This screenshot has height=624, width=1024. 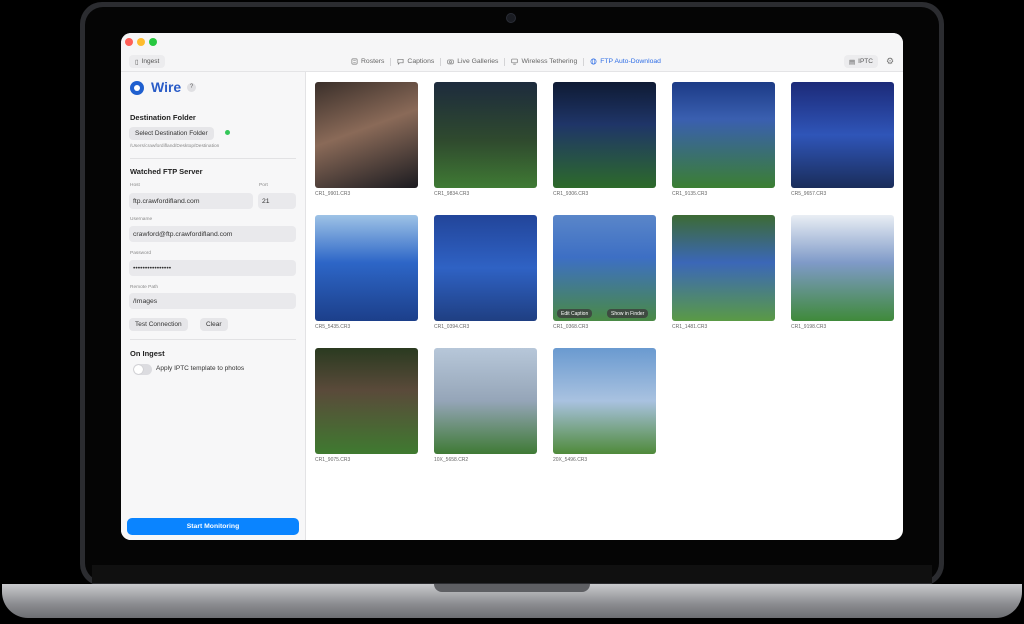 I want to click on ftp-heading: Watched FTP Server, so click(x=166, y=171).